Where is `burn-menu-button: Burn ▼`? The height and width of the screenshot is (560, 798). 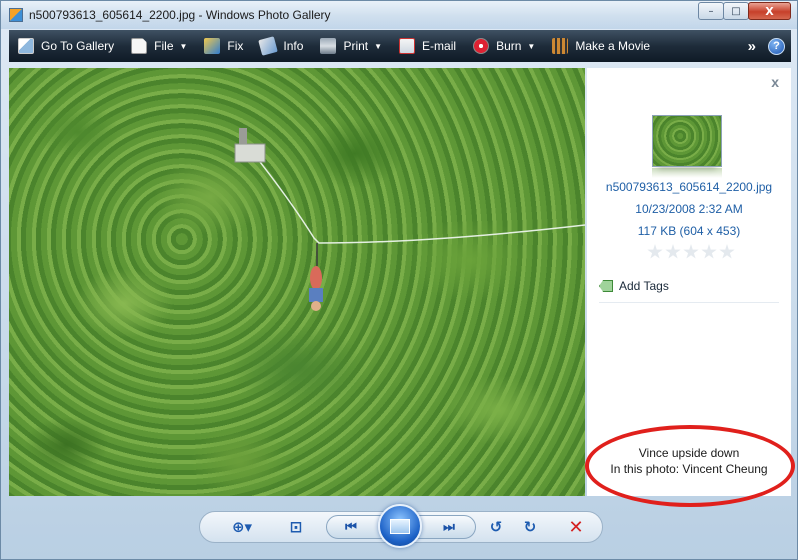
burn-menu-button: Burn ▼ is located at coordinates (503, 46).